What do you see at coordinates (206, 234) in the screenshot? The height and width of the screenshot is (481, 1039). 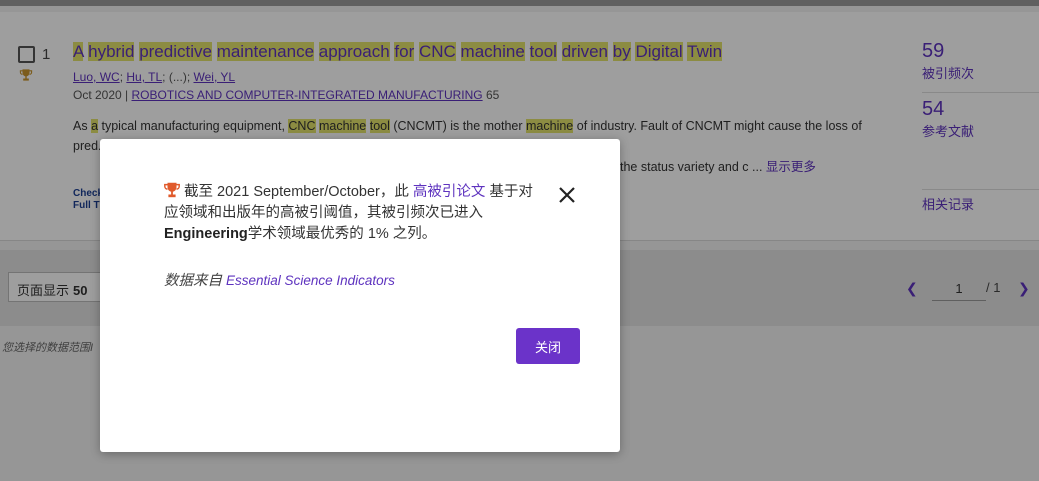 I see `field-name: Engineering` at bounding box center [206, 234].